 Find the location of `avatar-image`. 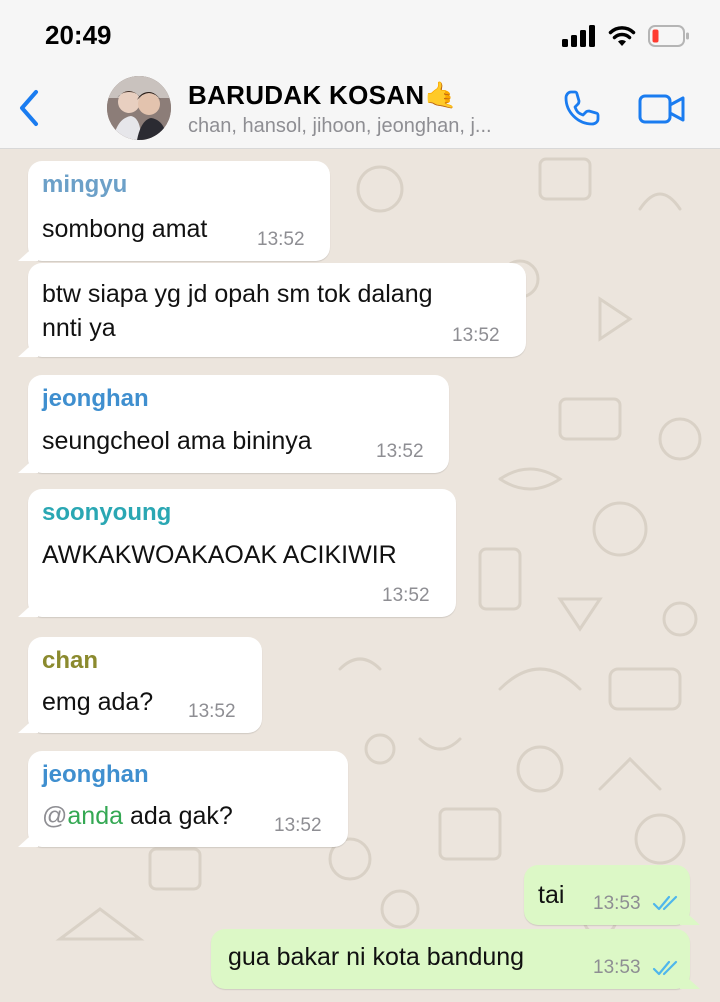

avatar-image is located at coordinates (139, 108).